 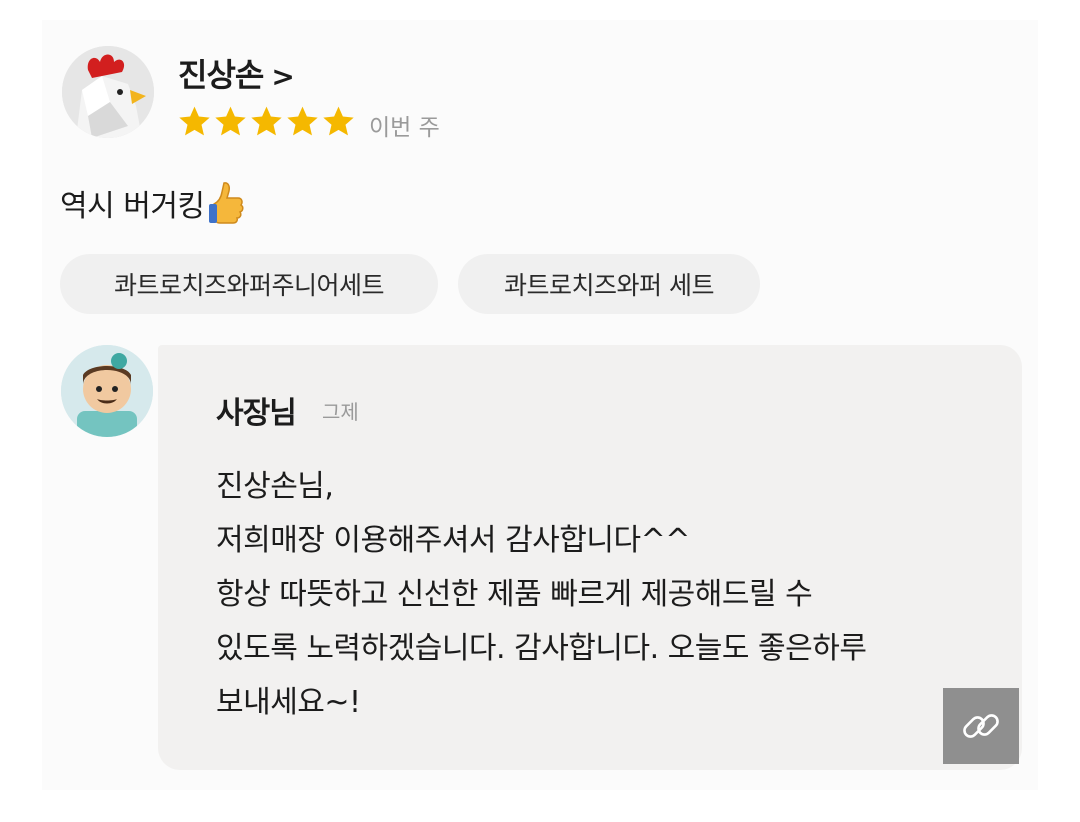 What do you see at coordinates (107, 391) in the screenshot?
I see `owner-avatar` at bounding box center [107, 391].